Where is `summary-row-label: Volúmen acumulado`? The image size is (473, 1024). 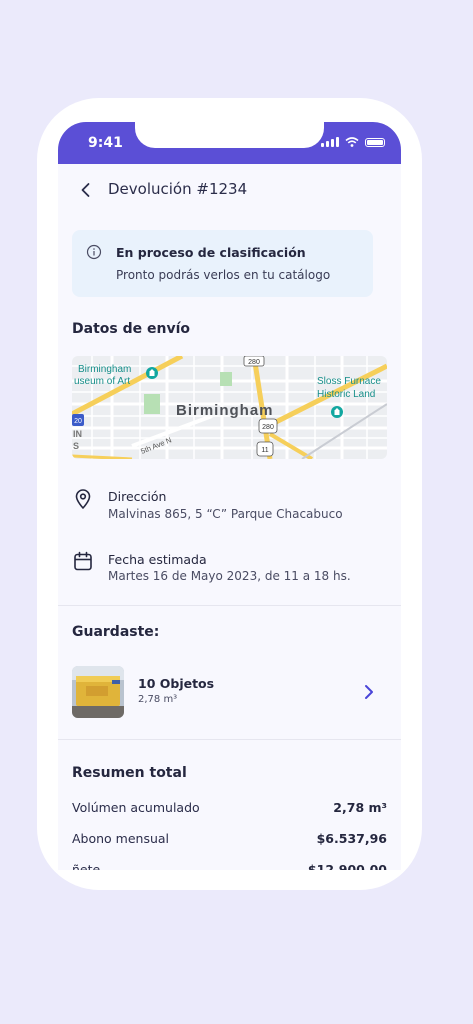 summary-row-label: Volúmen acumulado is located at coordinates (136, 807).